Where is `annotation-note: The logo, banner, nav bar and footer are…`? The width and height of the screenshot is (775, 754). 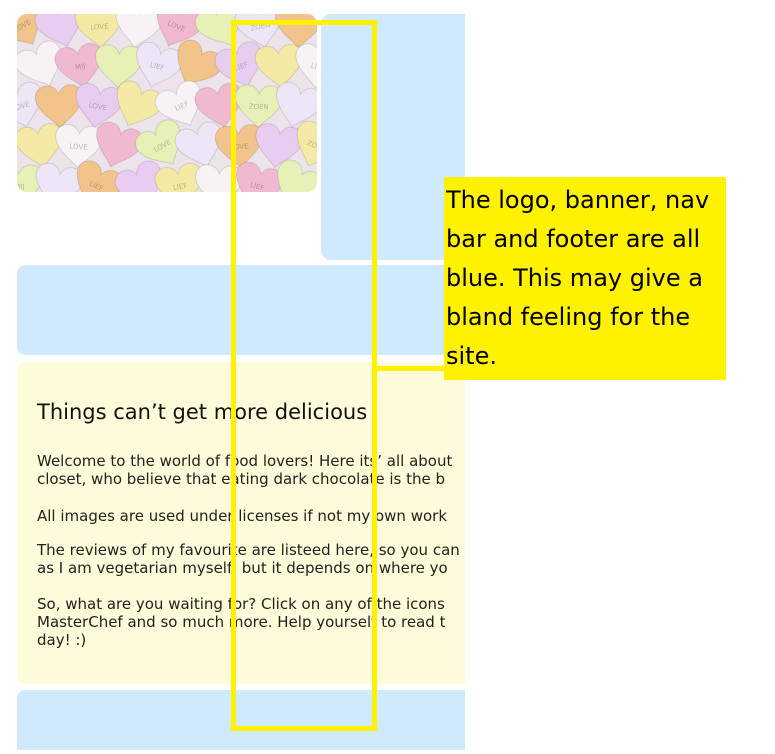
annotation-note: The logo, banner, nav bar and footer are… is located at coordinates (585, 278).